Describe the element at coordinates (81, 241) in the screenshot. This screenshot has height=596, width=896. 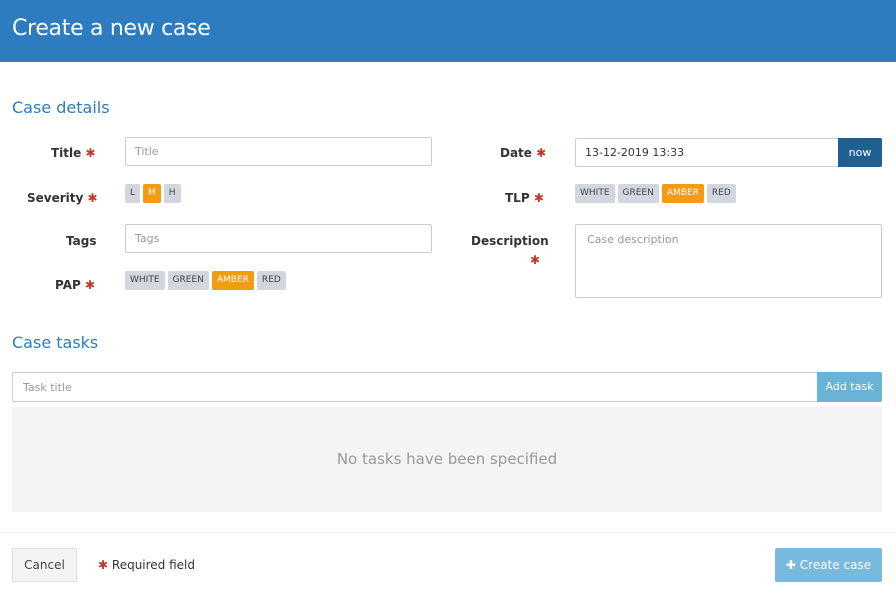
I see `tags-label: Tags` at that location.